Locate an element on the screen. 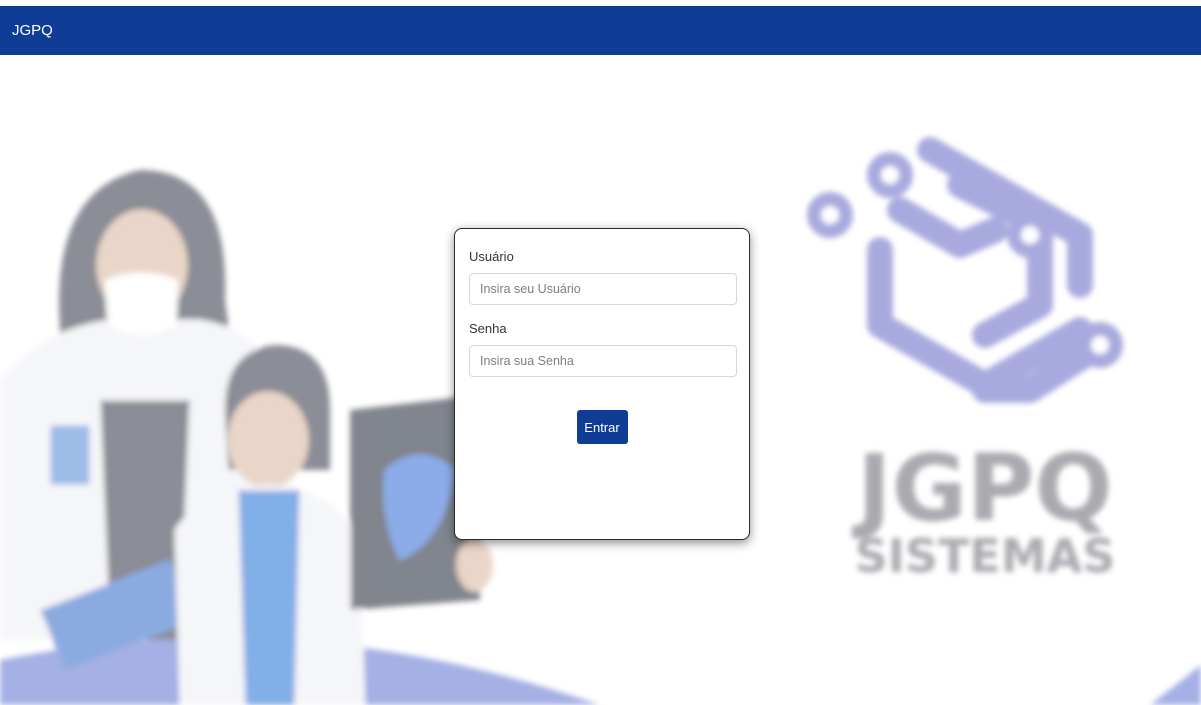 This screenshot has height=705, width=1201. password-label: Senha is located at coordinates (488, 328).